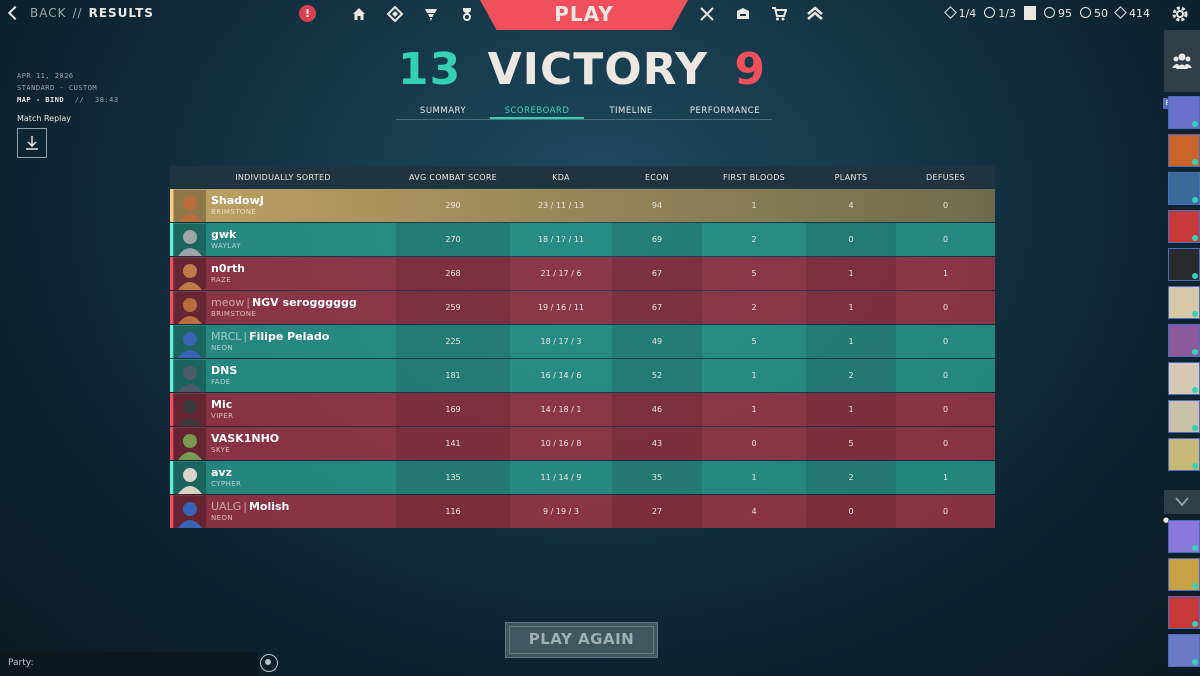 The image size is (1200, 676). What do you see at coordinates (582, 511) in the screenshot?
I see `table-row: UALG | Molish NEON 116 9 / 19 / 3 27 4 0 0` at bounding box center [582, 511].